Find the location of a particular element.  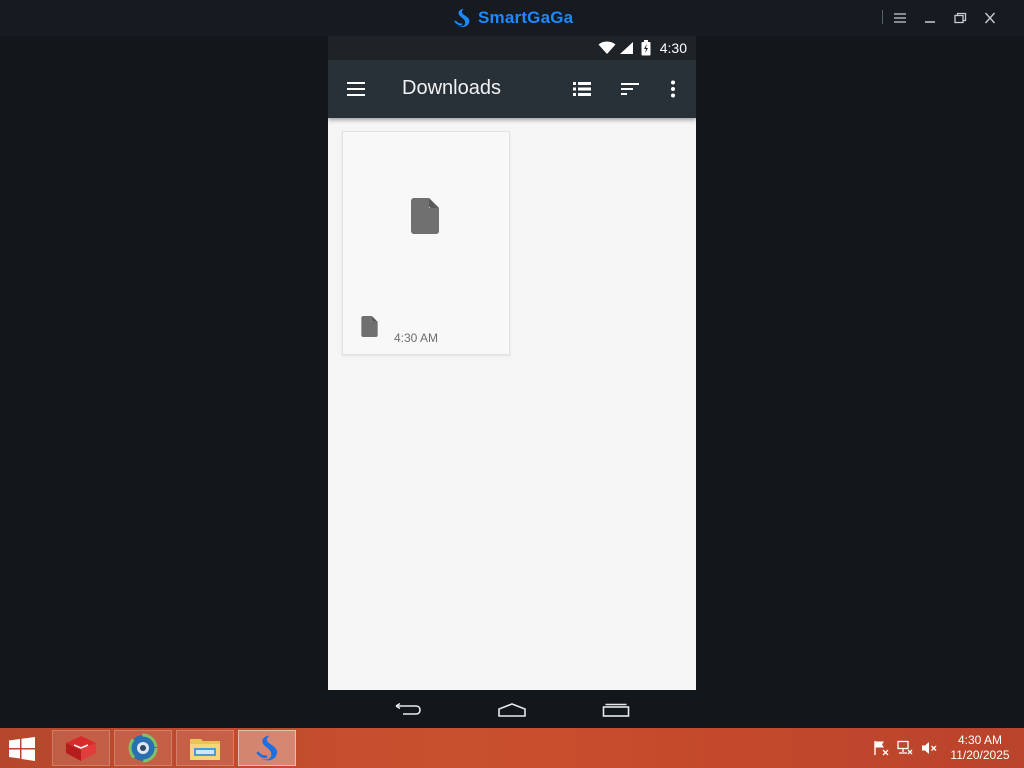

recents-icon is located at coordinates (616, 710).